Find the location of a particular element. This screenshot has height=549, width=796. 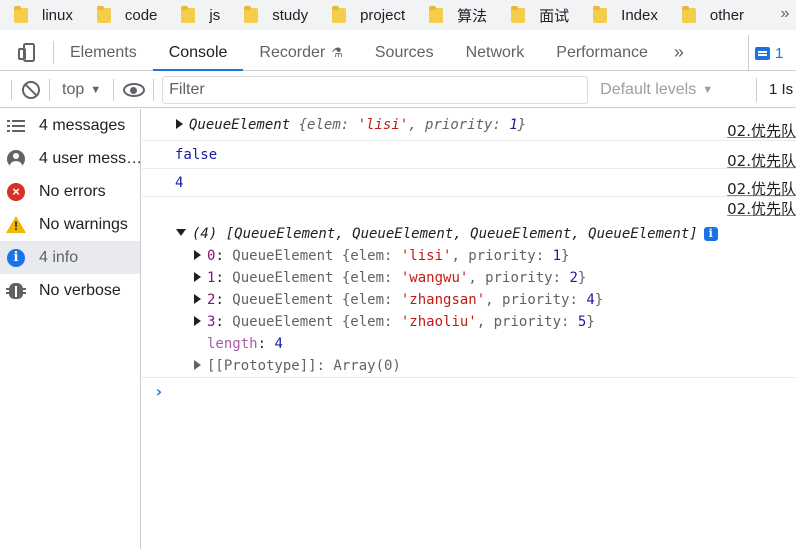

bug-icon is located at coordinates (16, 291).